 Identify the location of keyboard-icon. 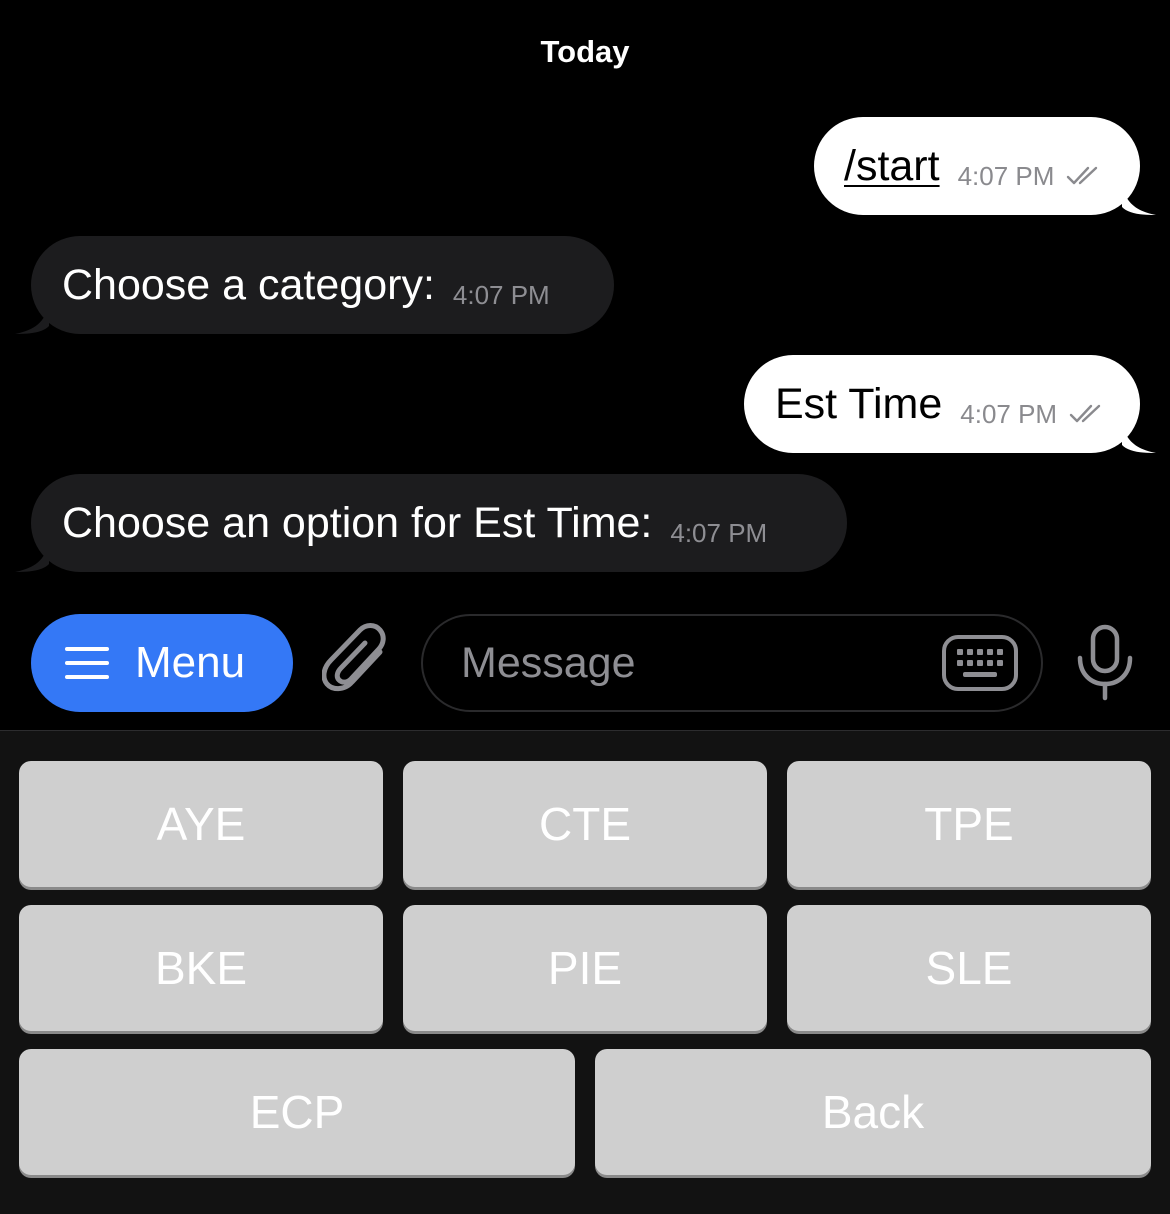
(980, 663).